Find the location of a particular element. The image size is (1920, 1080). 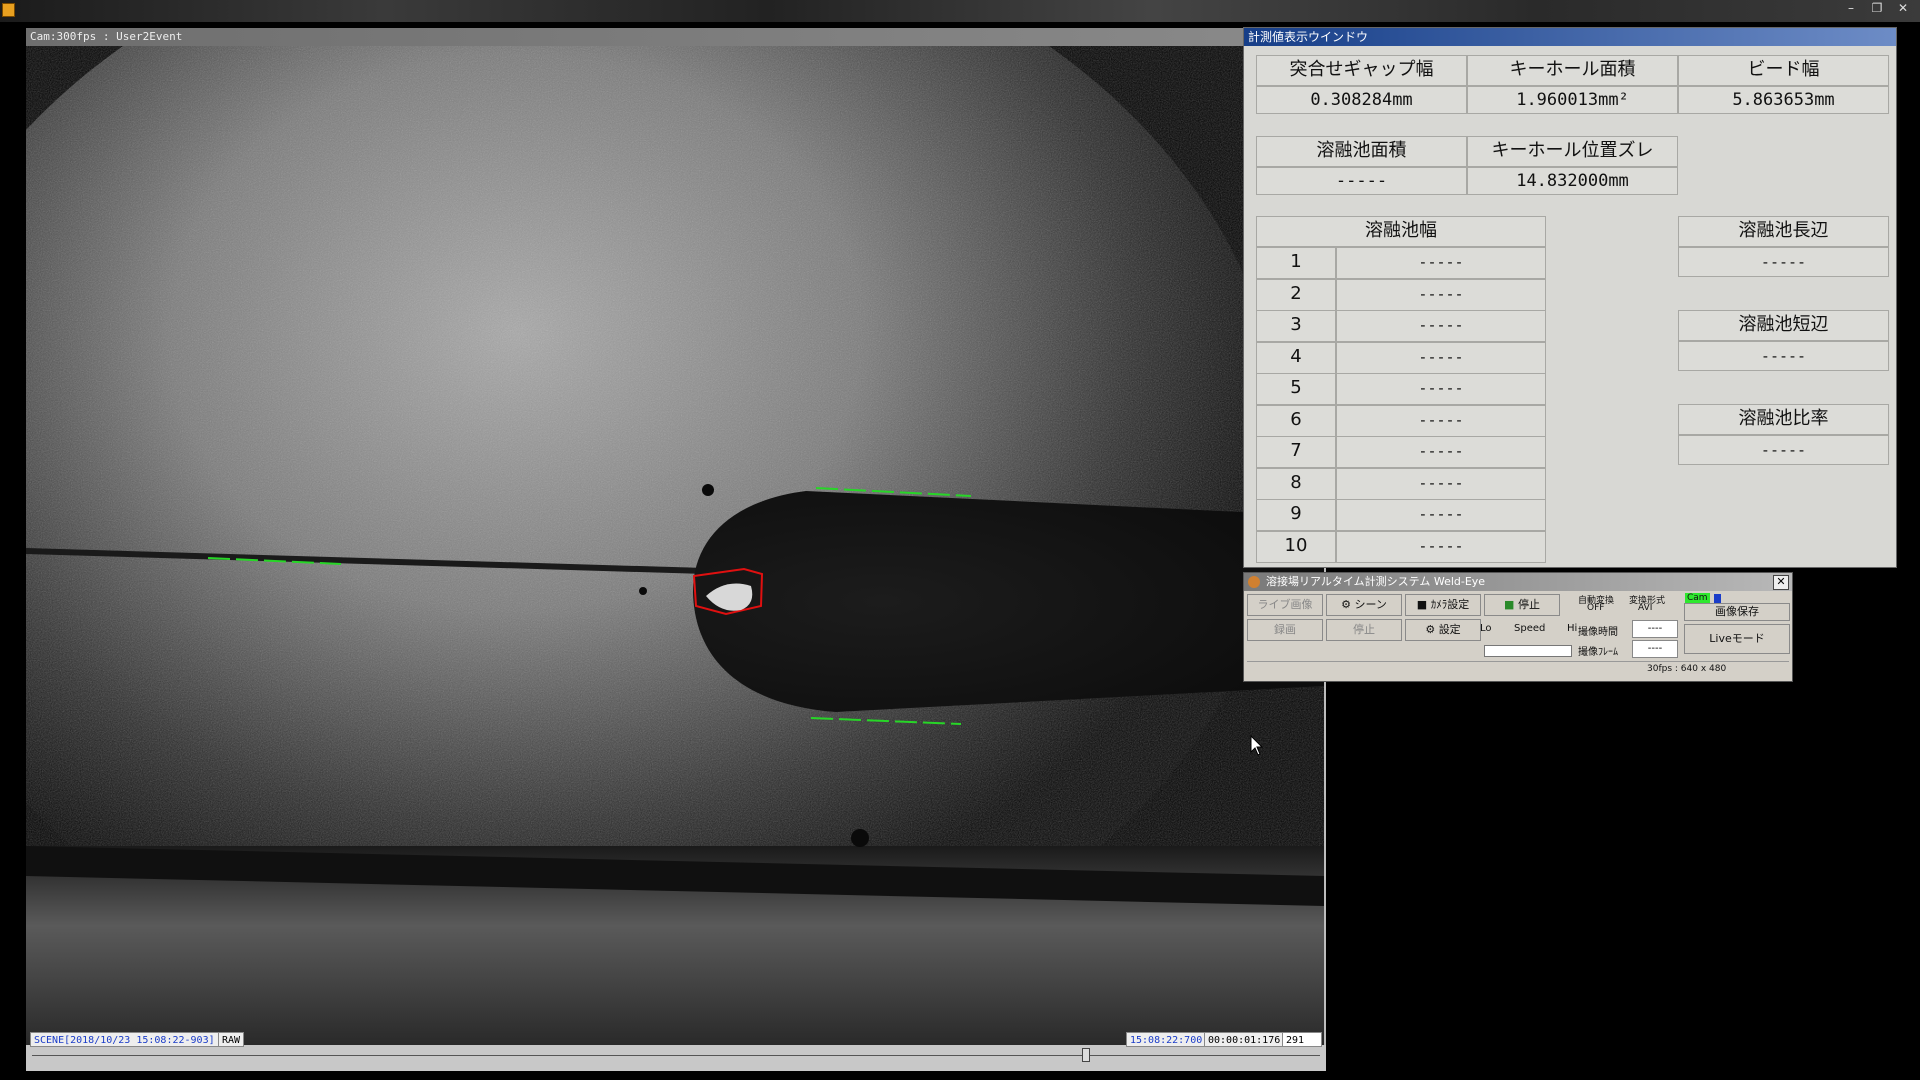

butt-gap-width-value: 0.308284mm is located at coordinates (1361, 100).